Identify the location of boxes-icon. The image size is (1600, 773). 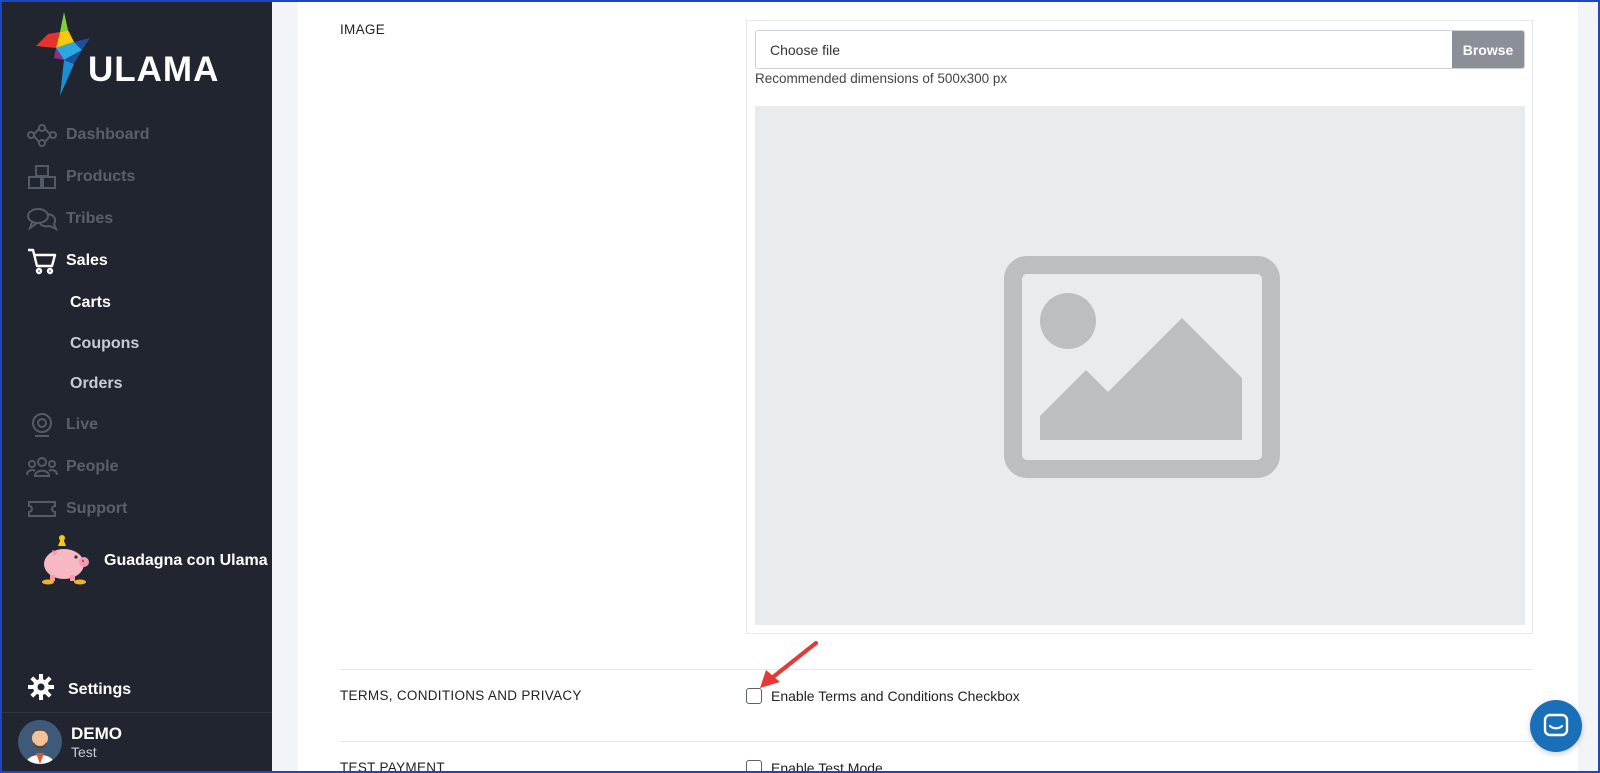
(42, 177).